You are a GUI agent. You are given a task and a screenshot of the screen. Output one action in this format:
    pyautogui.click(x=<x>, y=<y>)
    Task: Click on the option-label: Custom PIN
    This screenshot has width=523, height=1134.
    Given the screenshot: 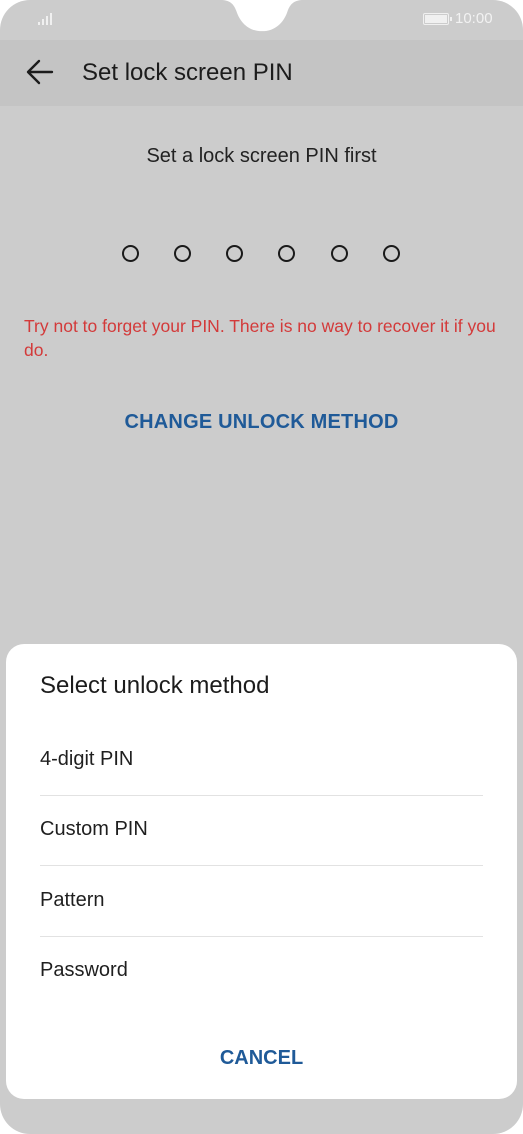 What is the action you would take?
    pyautogui.click(x=94, y=829)
    